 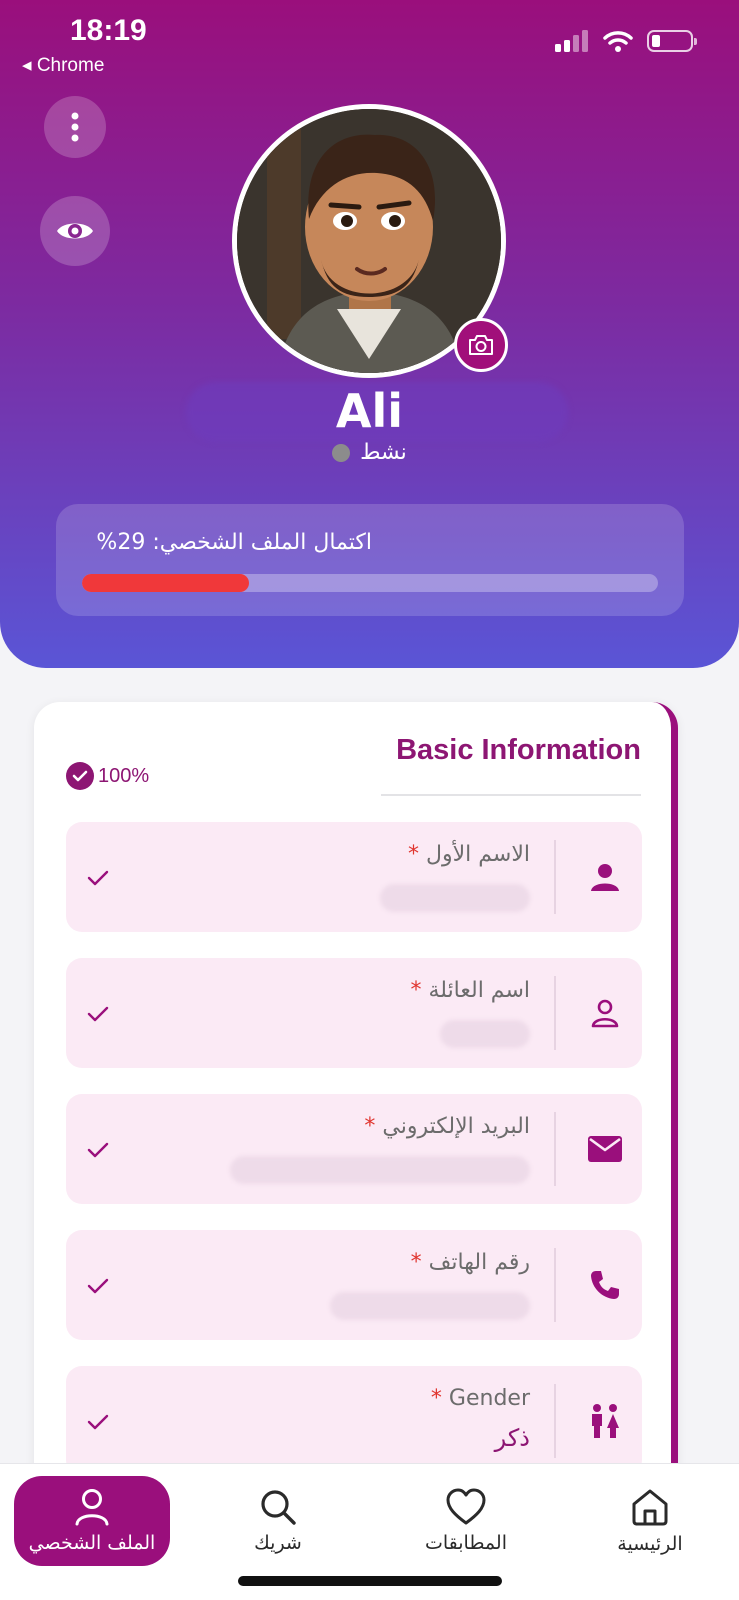 I want to click on heart-icon, so click(x=466, y=1506).